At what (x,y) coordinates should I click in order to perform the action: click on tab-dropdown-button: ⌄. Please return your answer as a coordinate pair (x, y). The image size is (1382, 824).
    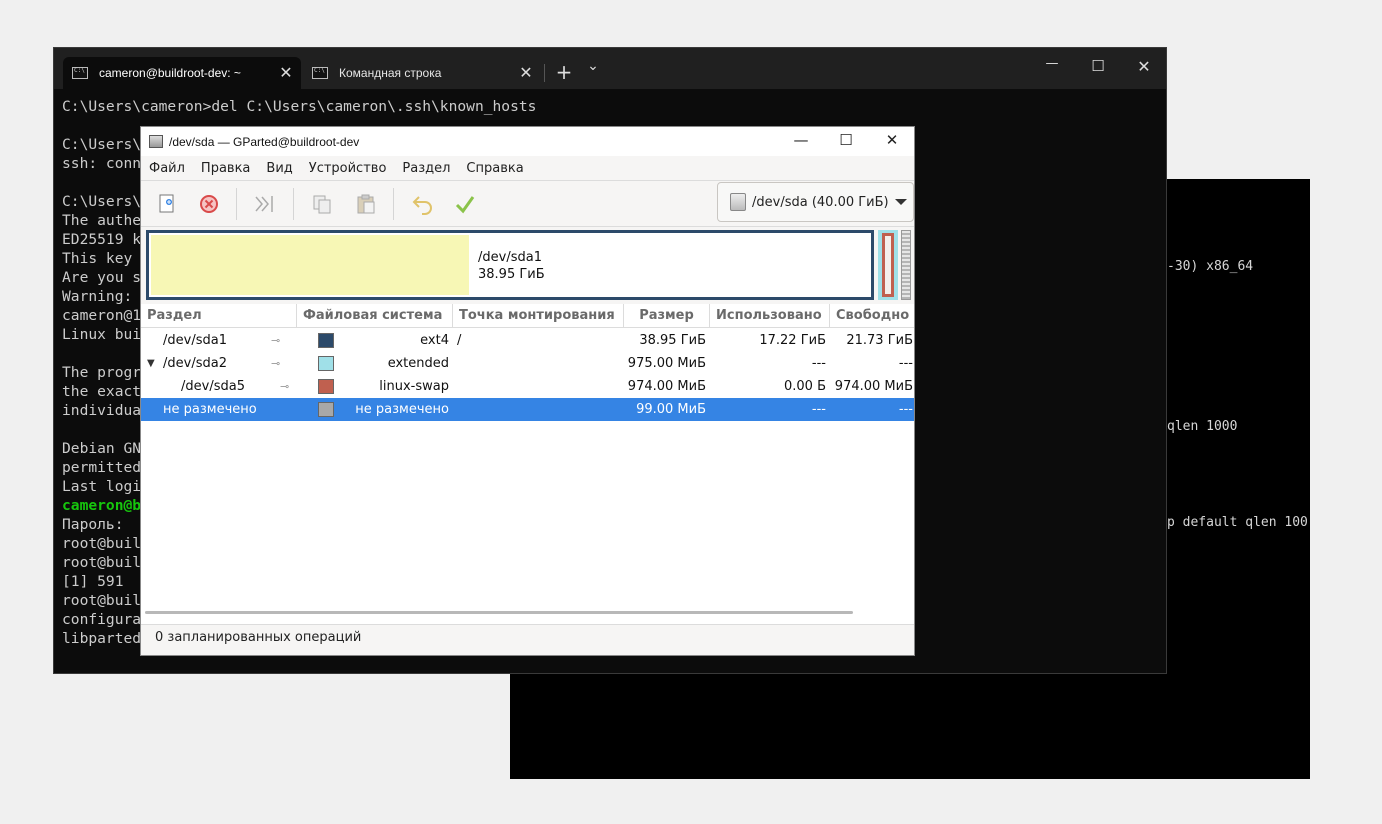
    Looking at the image, I should click on (593, 66).